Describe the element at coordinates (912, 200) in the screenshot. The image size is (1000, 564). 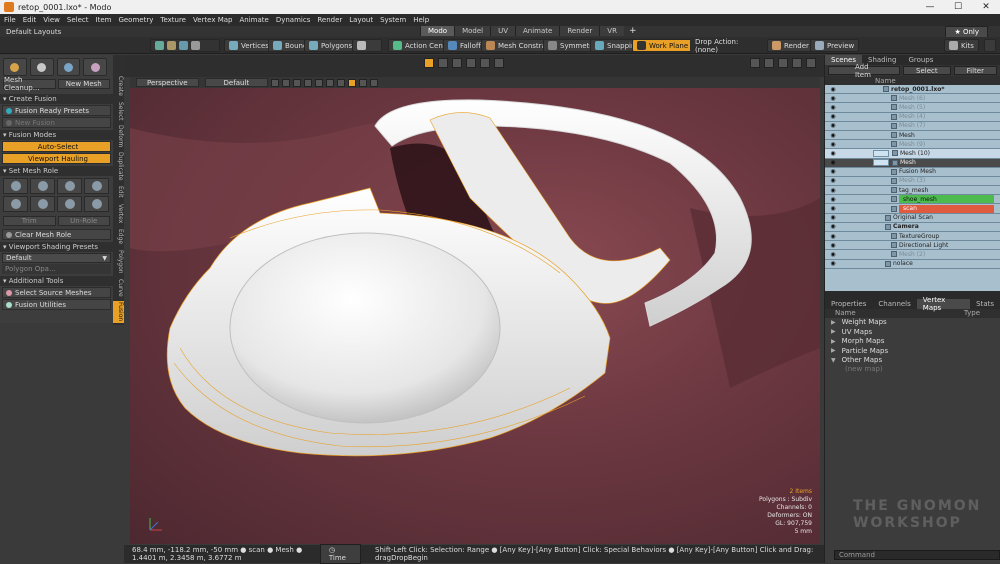
I see `scene-item-row: ◉ shoe_mesh` at that location.